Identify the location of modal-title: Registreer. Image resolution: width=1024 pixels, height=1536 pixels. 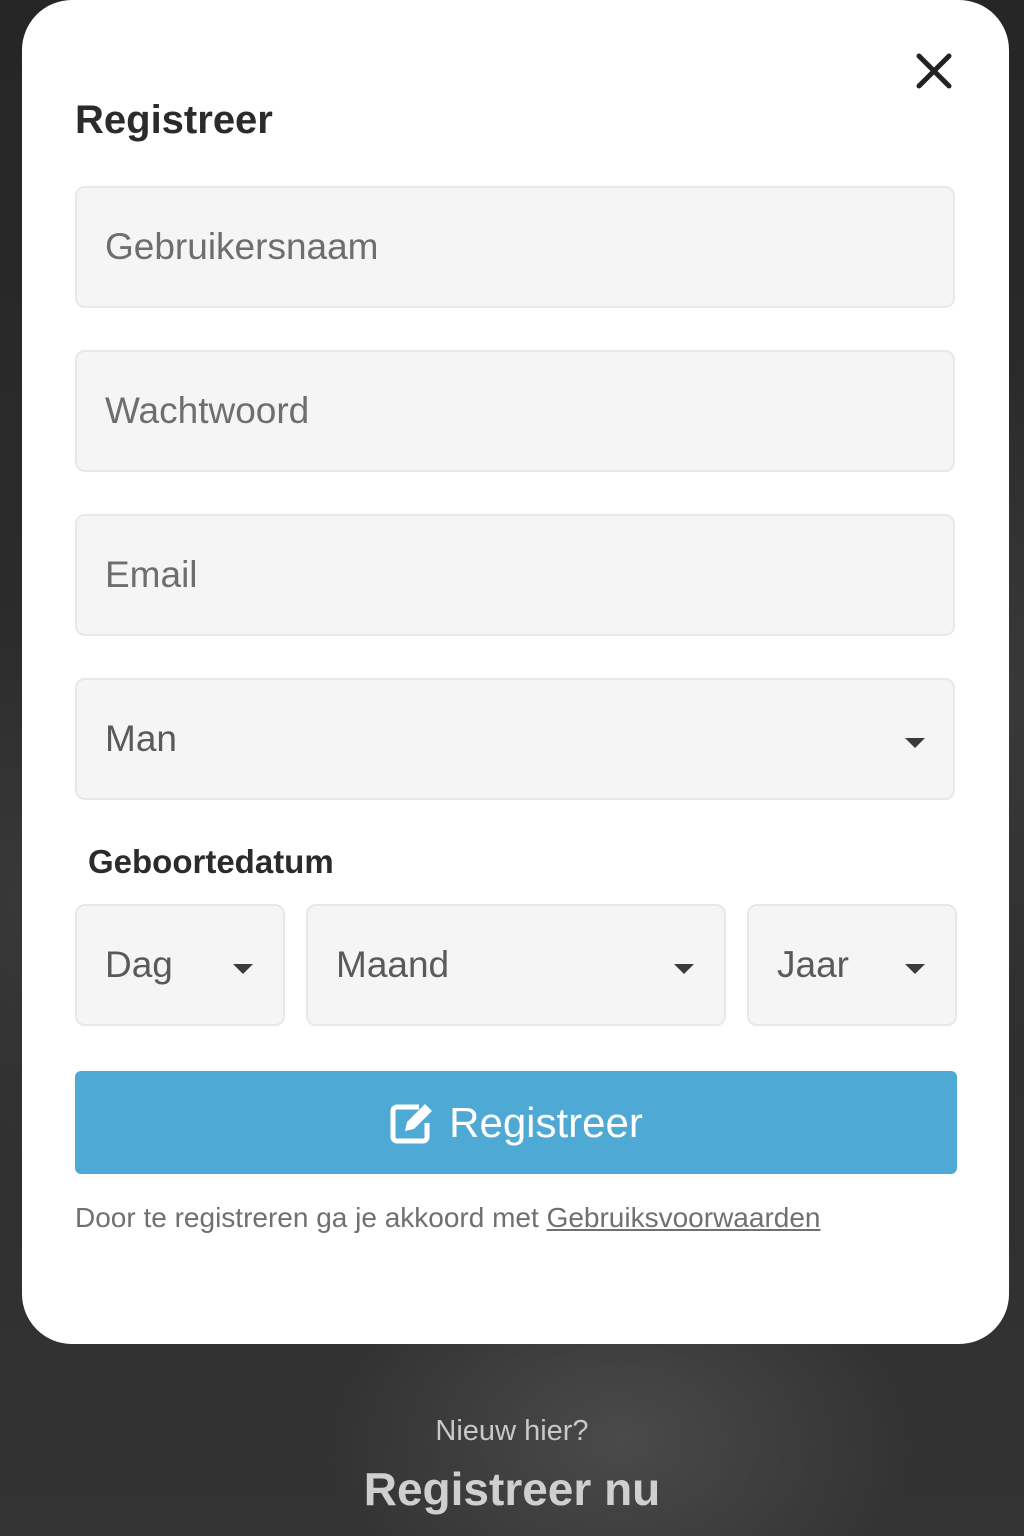
(174, 120).